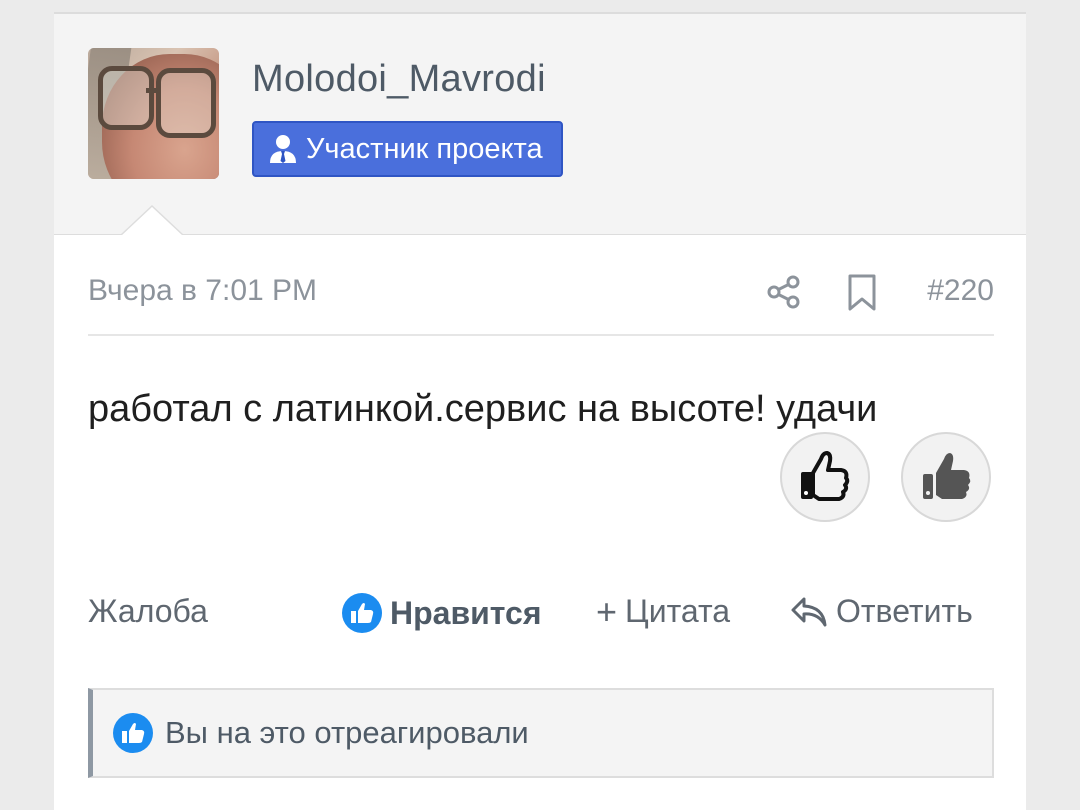 This screenshot has width=1080, height=810. Describe the element at coordinates (399, 79) in the screenshot. I see `username: Molodoi_Mavrodi` at that location.